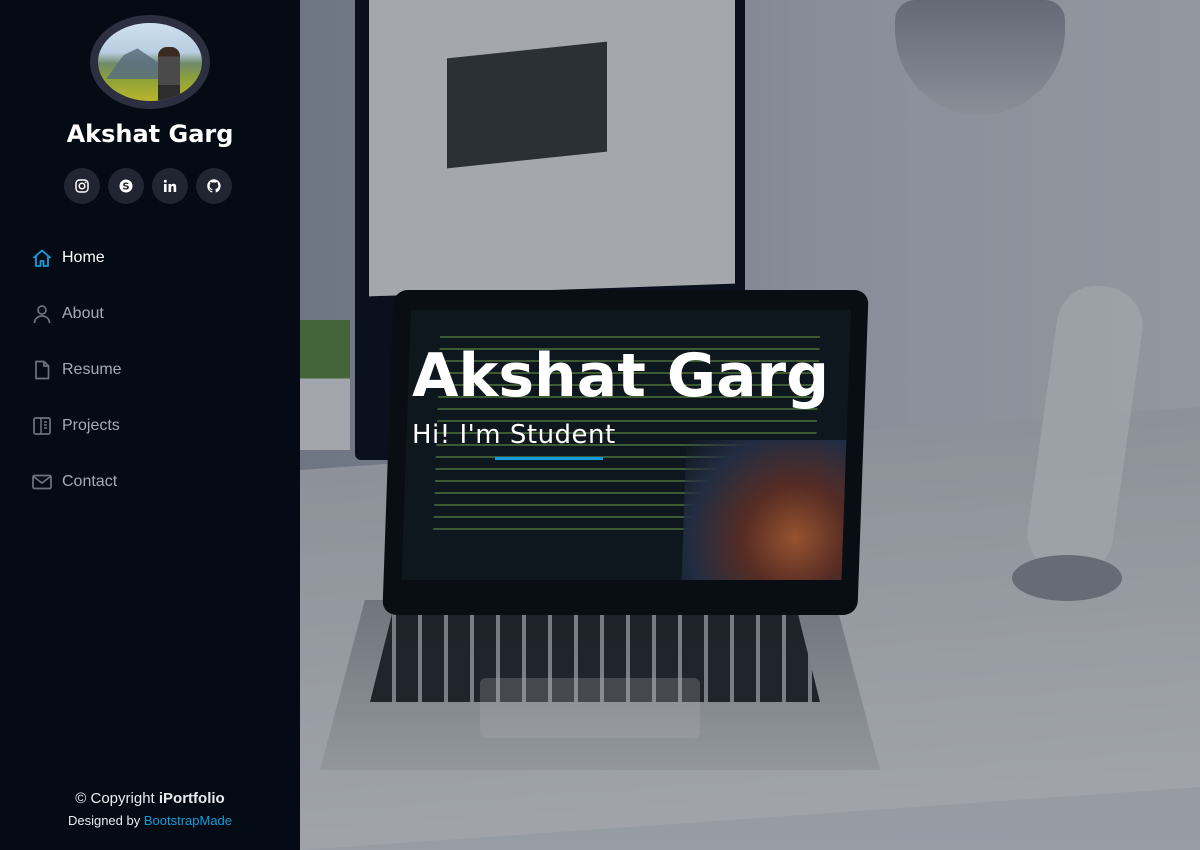 This screenshot has width=1200, height=850. I want to click on instagram-link, so click(82, 186).